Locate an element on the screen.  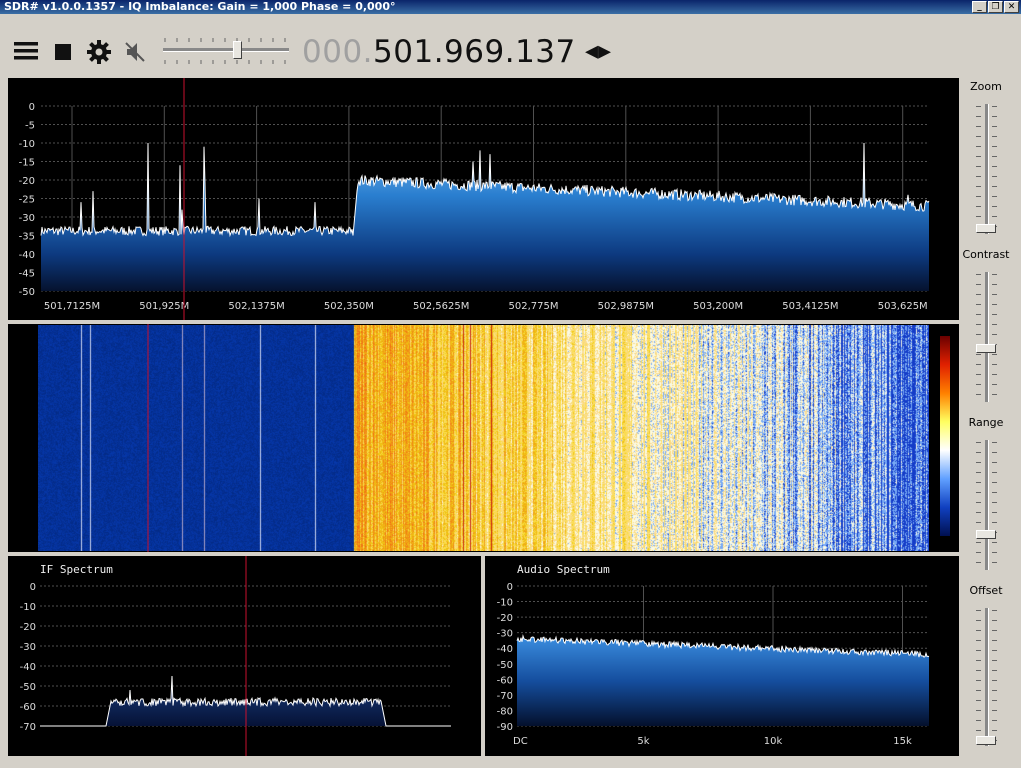
if-y-tick-label: -70 is located at coordinates (28, 727).